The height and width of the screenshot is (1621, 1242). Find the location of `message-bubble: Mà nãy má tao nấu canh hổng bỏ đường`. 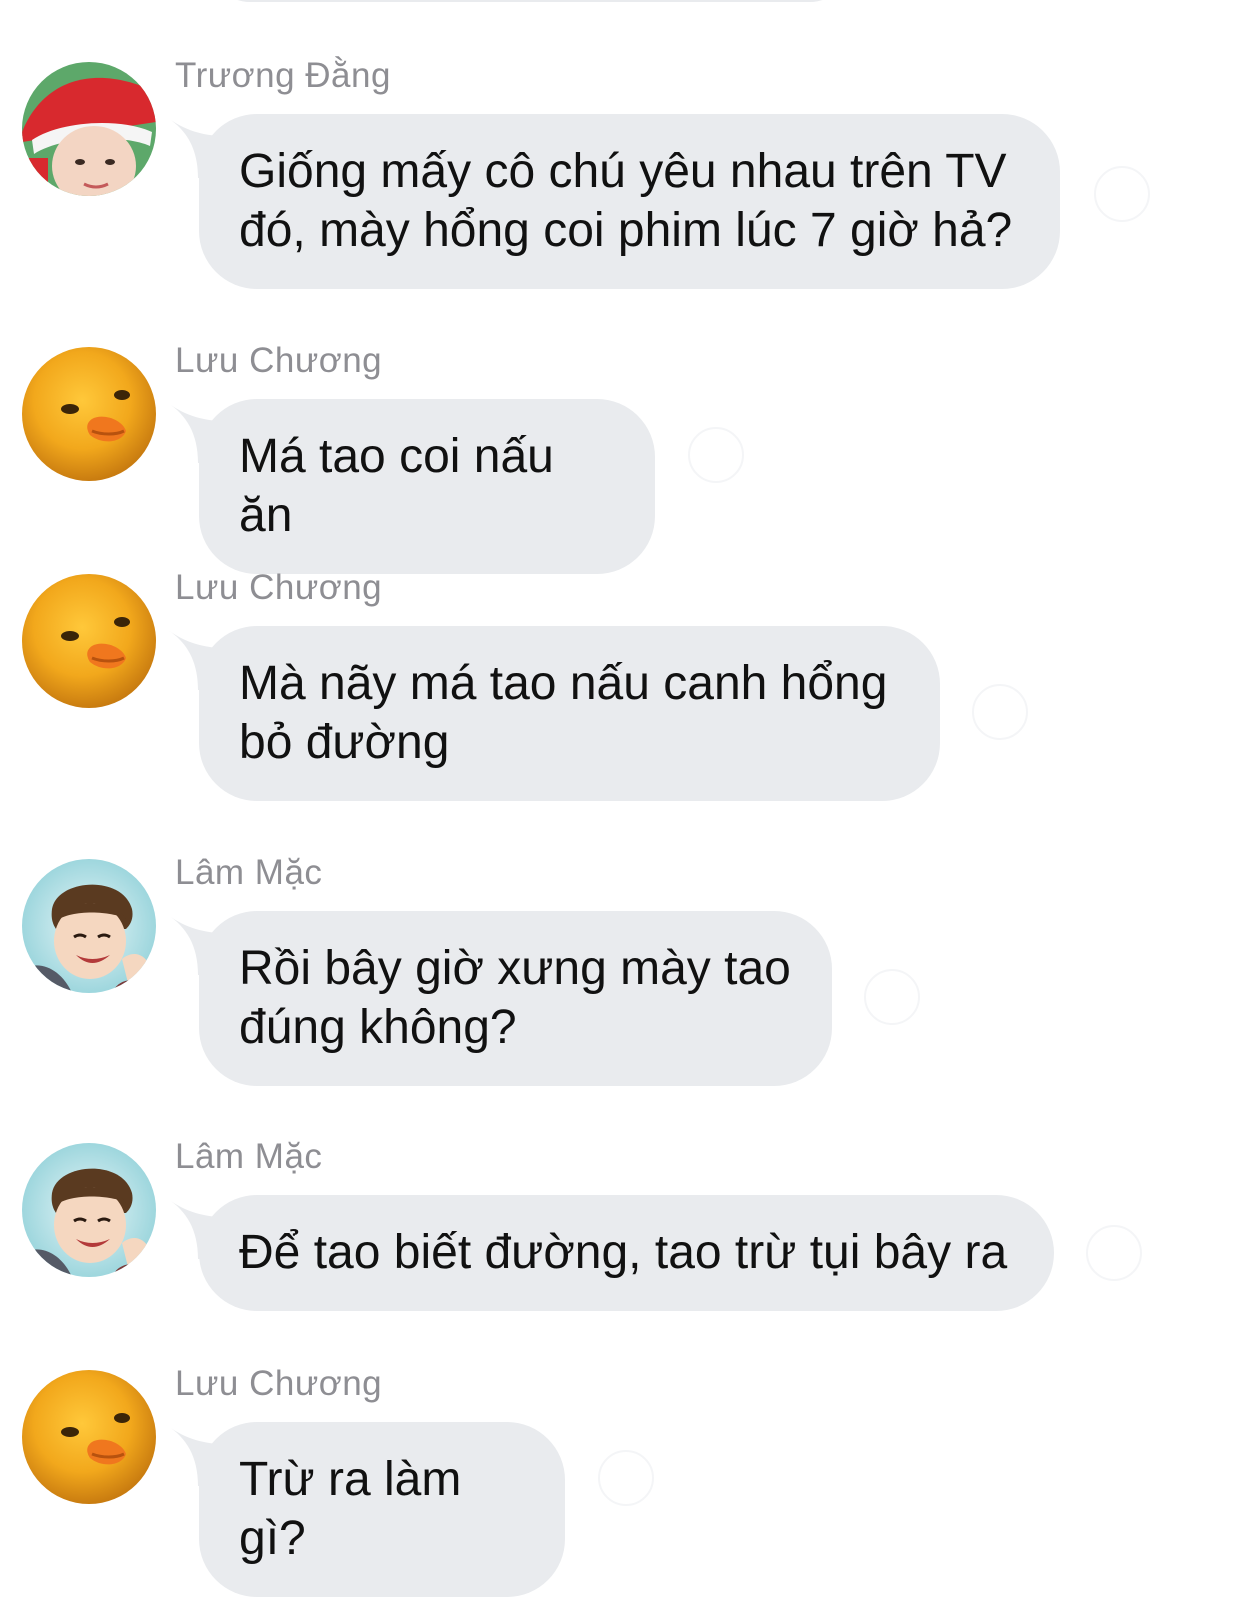

message-bubble: Mà nãy má tao nấu canh hổng bỏ đường is located at coordinates (569, 713).